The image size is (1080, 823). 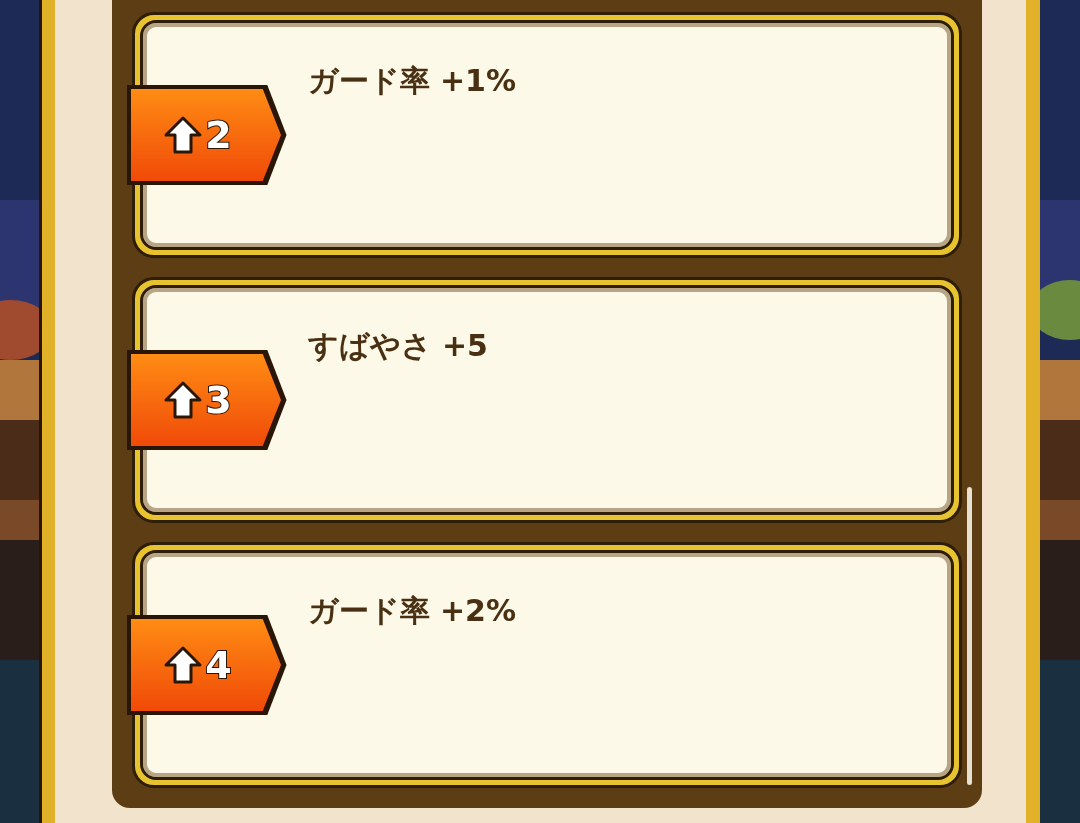 I want to click on effect-text: ガード率 +1%, so click(x=412, y=81).